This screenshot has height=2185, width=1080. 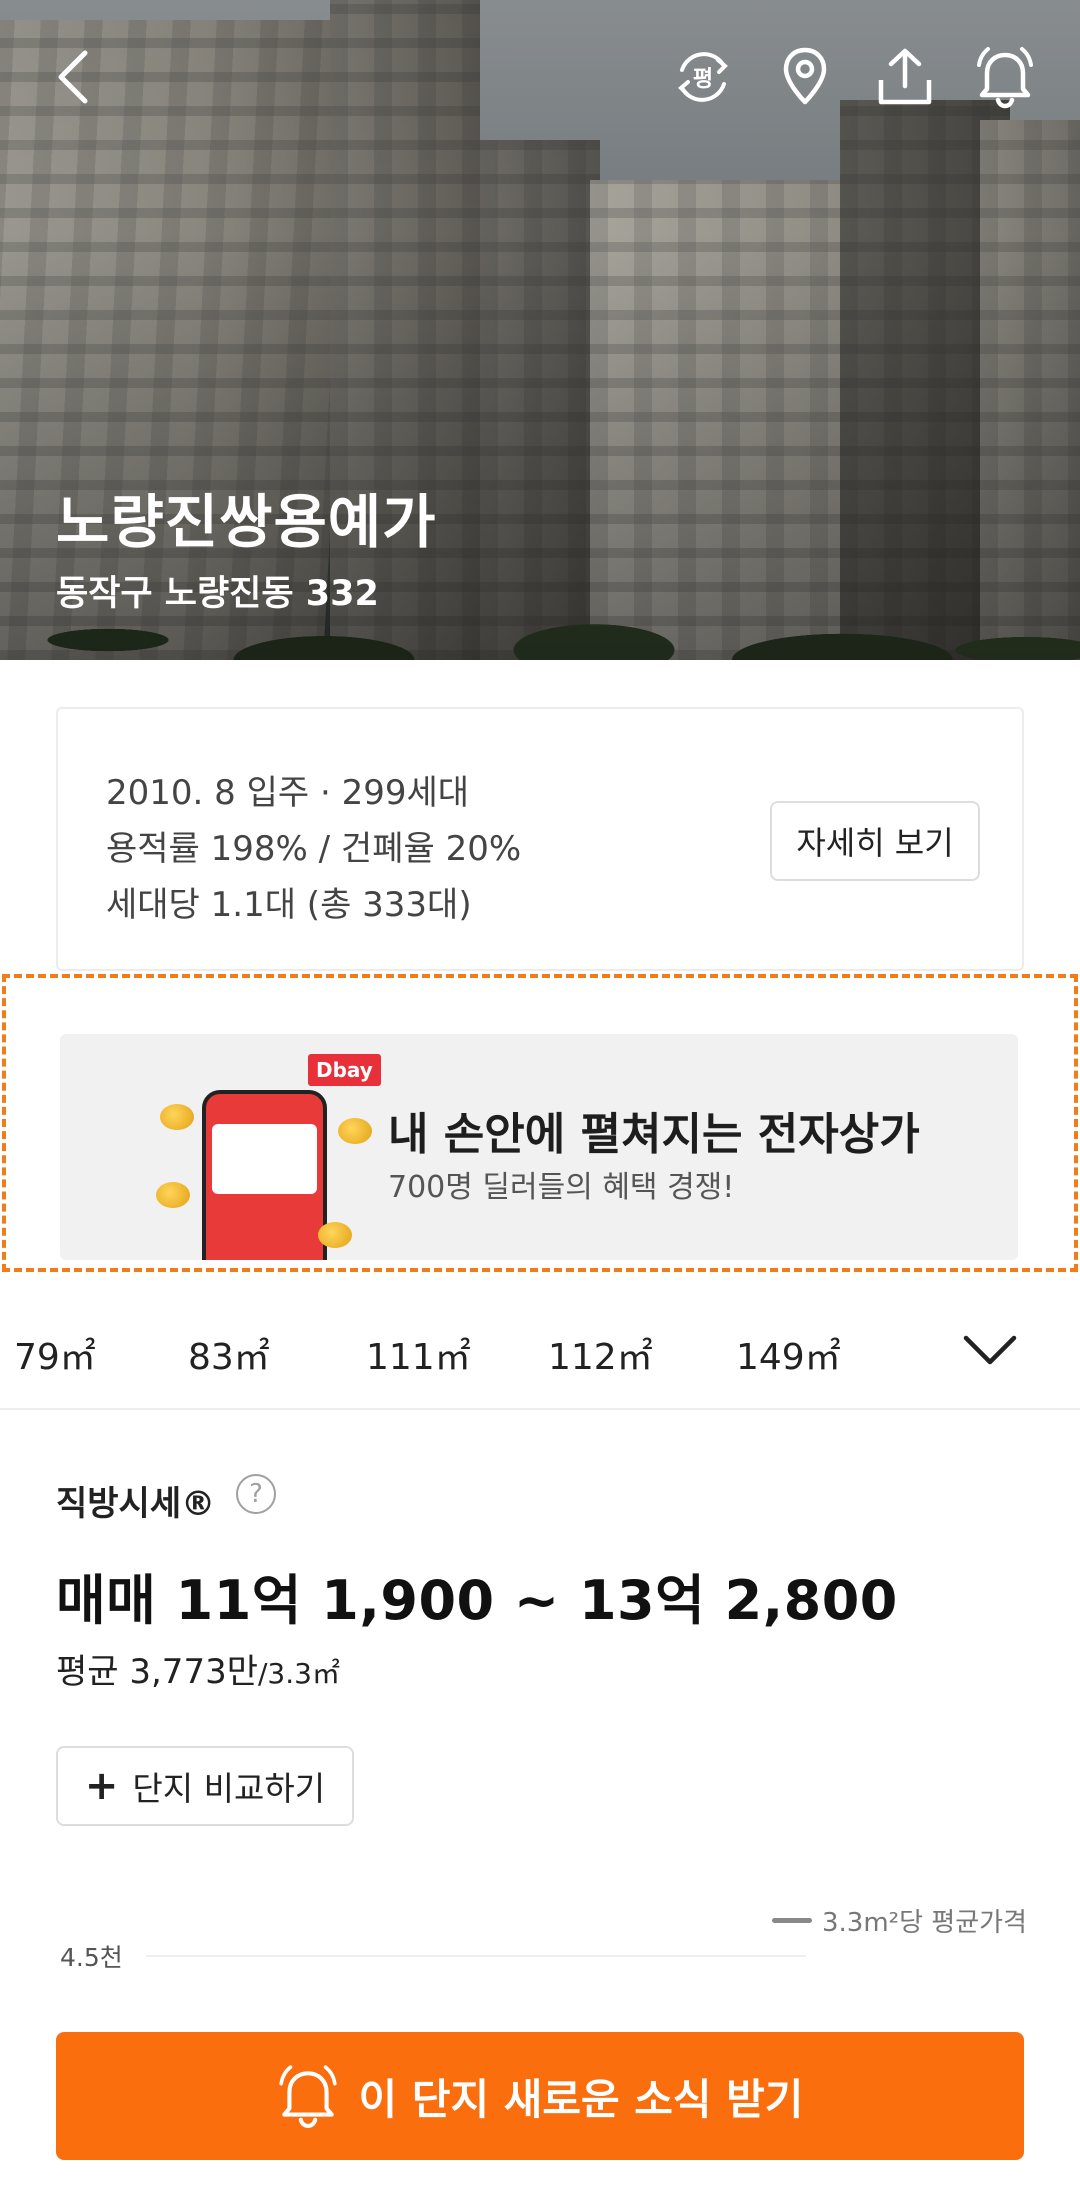 I want to click on phone-illustration, so click(x=264, y=1175).